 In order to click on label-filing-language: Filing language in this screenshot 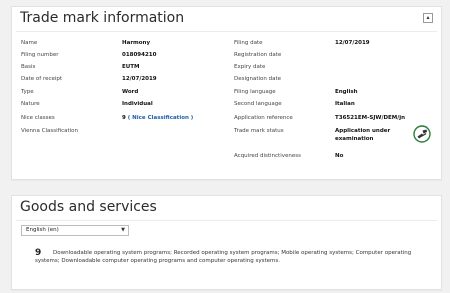, I will do `click(255, 92)`.